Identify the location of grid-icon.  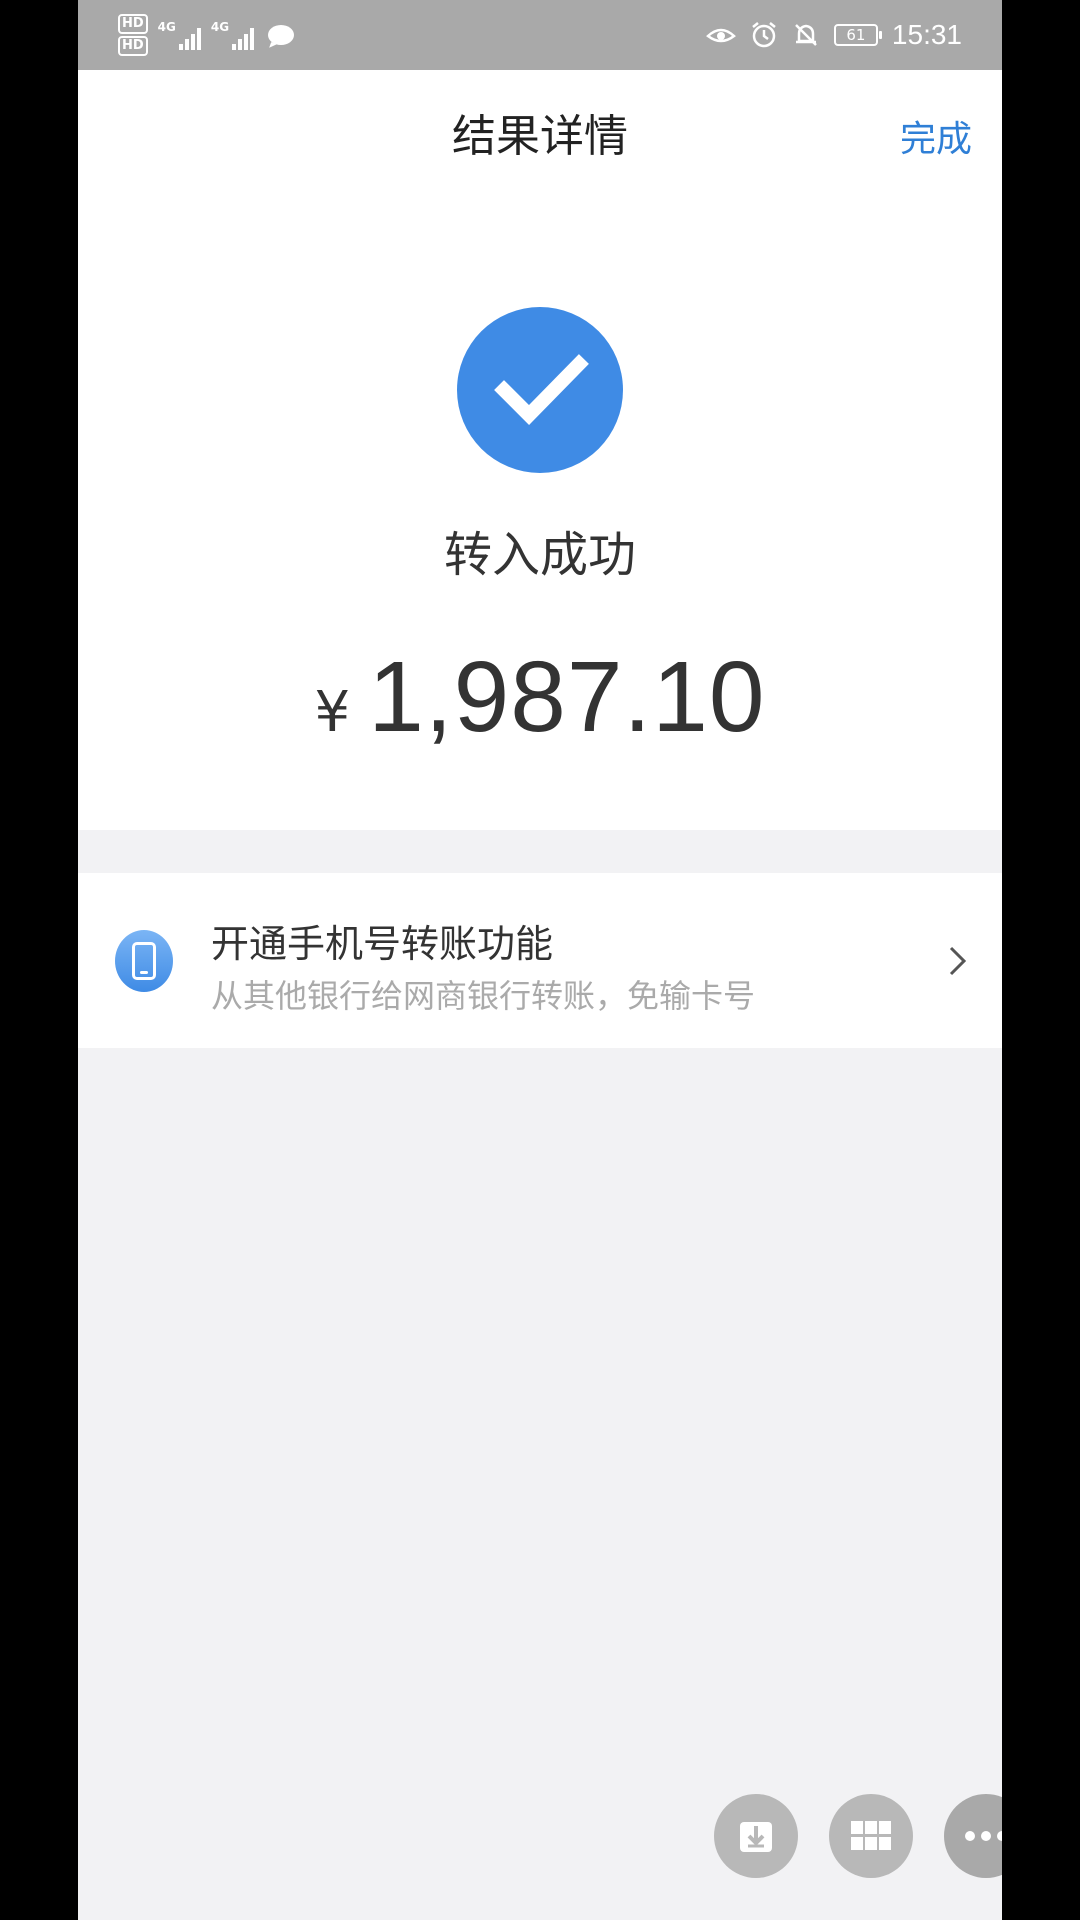
(871, 1835).